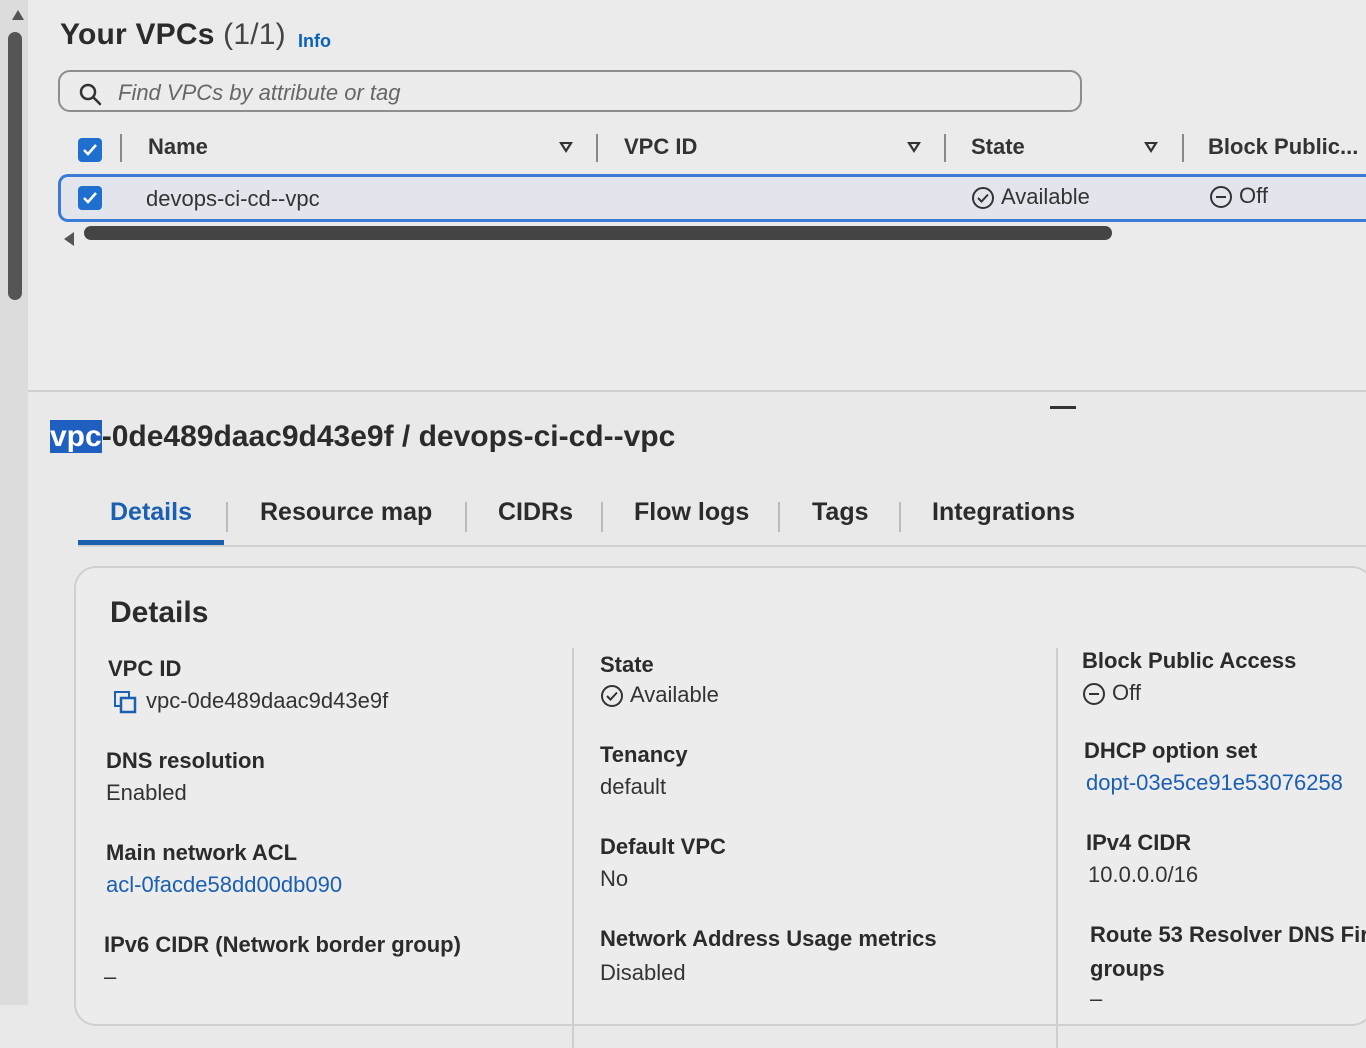 This screenshot has width=1366, height=1048. Describe the element at coordinates (1139, 842) in the screenshot. I see `ipv4-cidr-label: IPv4 CIDR` at that location.